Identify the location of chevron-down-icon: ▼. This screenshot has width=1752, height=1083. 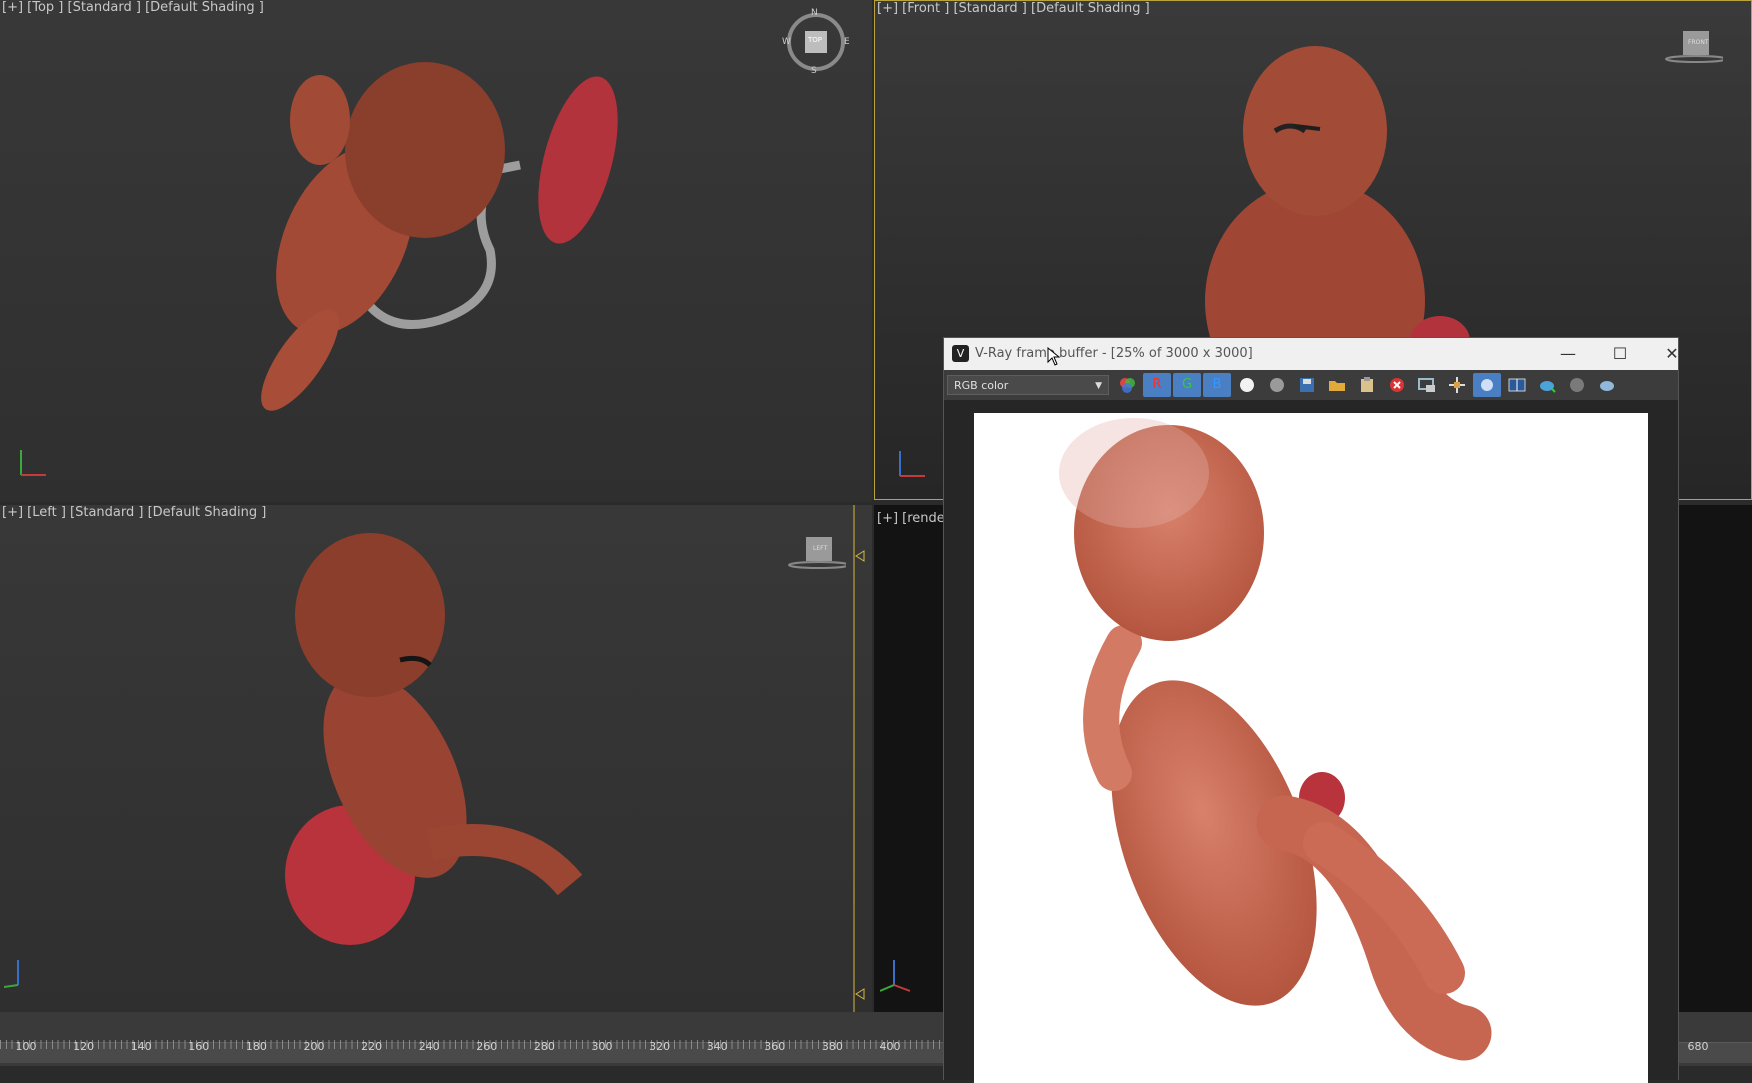
(1098, 386).